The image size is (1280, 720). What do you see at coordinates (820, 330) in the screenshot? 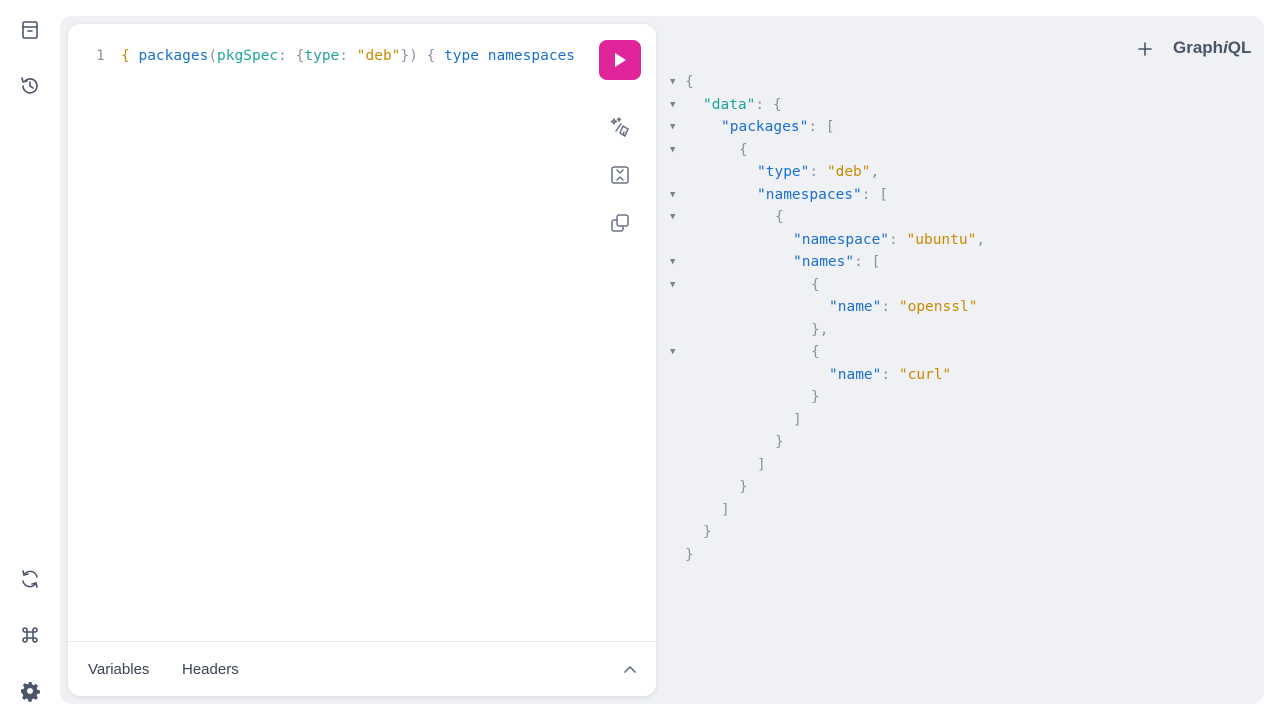
I see `result-line: },` at bounding box center [820, 330].